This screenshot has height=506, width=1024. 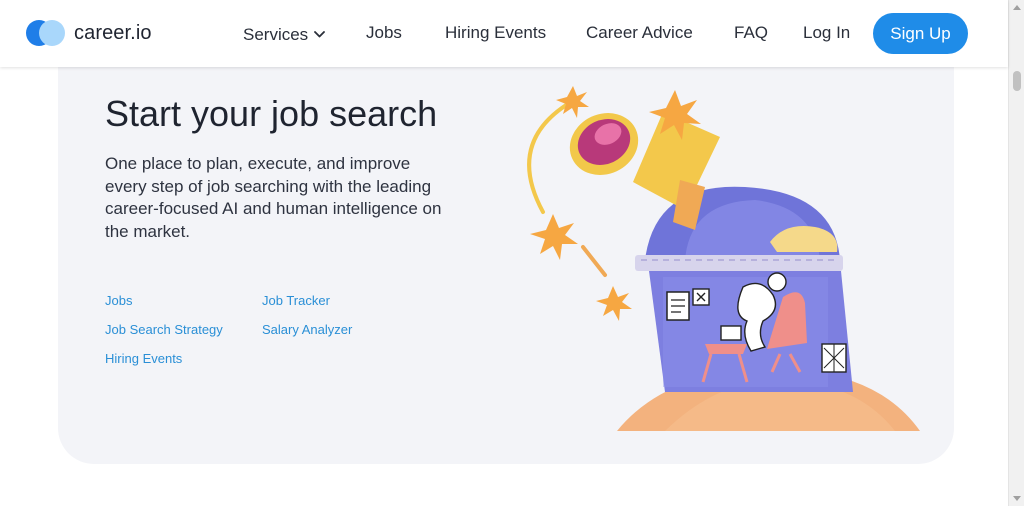 What do you see at coordinates (271, 113) in the screenshot?
I see `hero-title: Start your job search` at bounding box center [271, 113].